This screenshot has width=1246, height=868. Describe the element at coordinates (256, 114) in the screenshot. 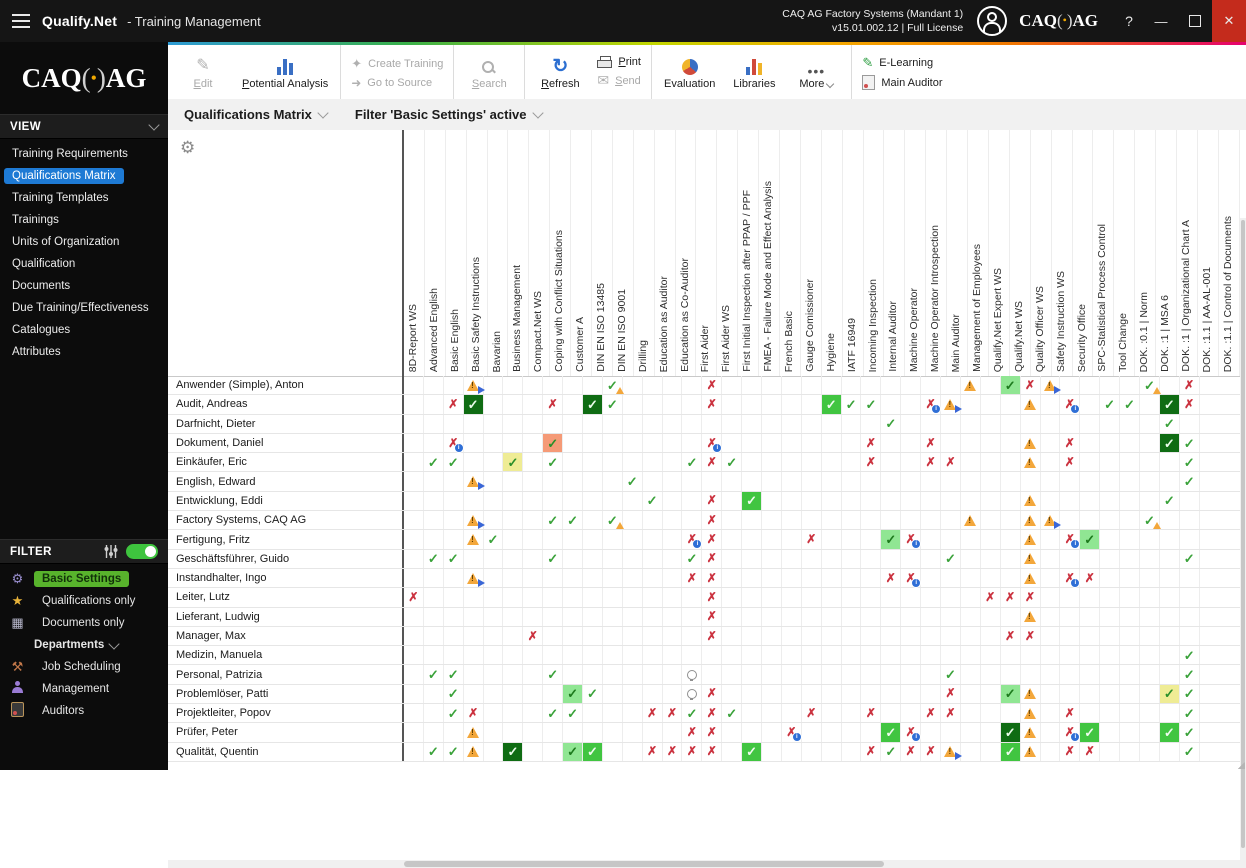

I see `page-title-dropdown: Qualifications Matrix` at that location.